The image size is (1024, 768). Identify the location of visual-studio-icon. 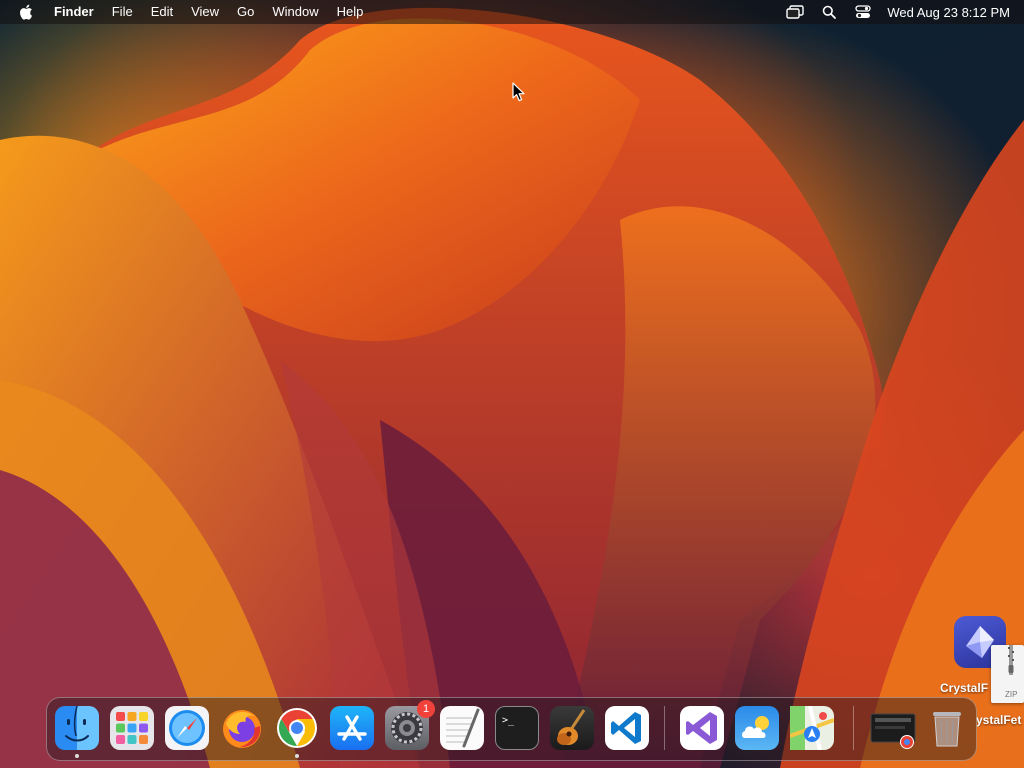
(702, 728).